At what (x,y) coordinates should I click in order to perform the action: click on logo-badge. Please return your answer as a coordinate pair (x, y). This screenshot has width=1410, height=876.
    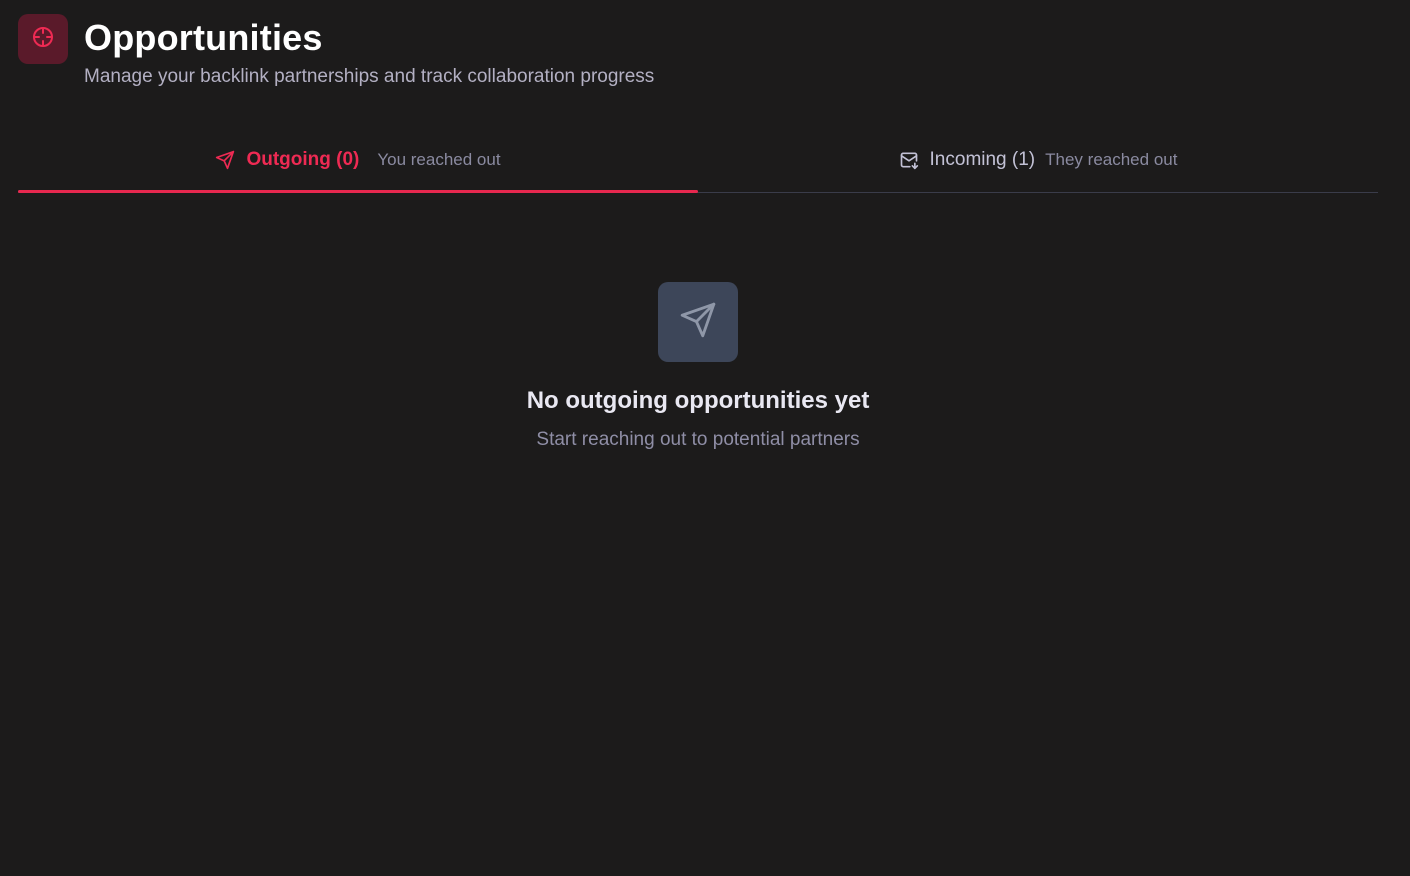
    Looking at the image, I should click on (43, 39).